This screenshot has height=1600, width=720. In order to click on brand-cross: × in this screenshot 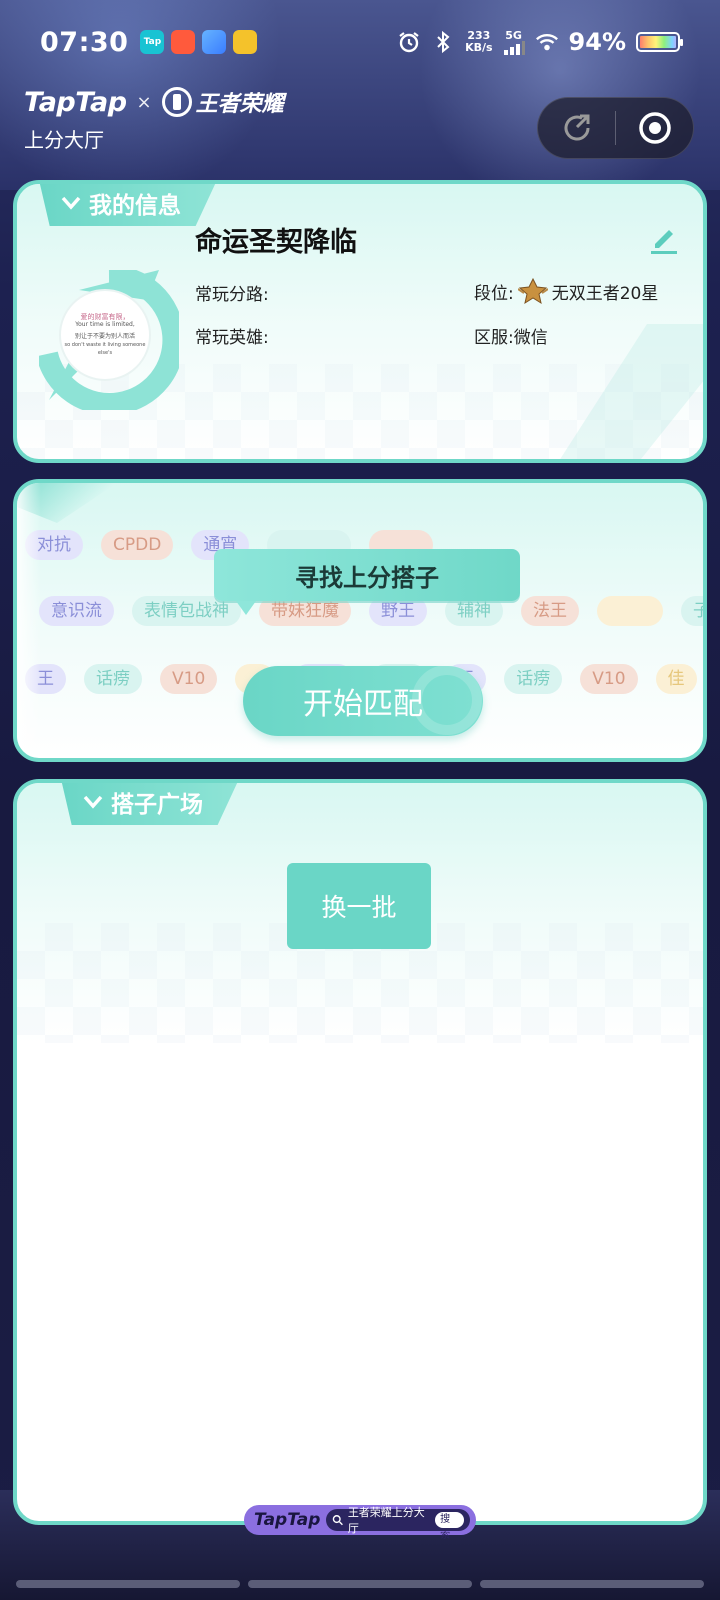, I will do `click(144, 102)`.